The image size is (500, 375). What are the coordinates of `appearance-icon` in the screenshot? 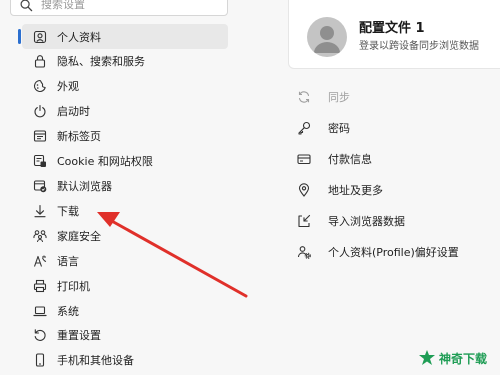 It's located at (40, 86).